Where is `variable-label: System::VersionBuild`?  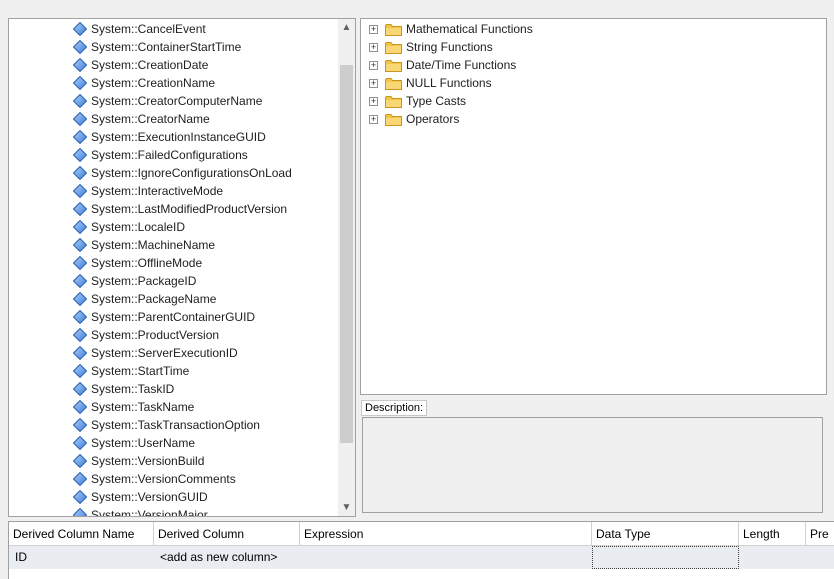 variable-label: System::VersionBuild is located at coordinates (148, 461).